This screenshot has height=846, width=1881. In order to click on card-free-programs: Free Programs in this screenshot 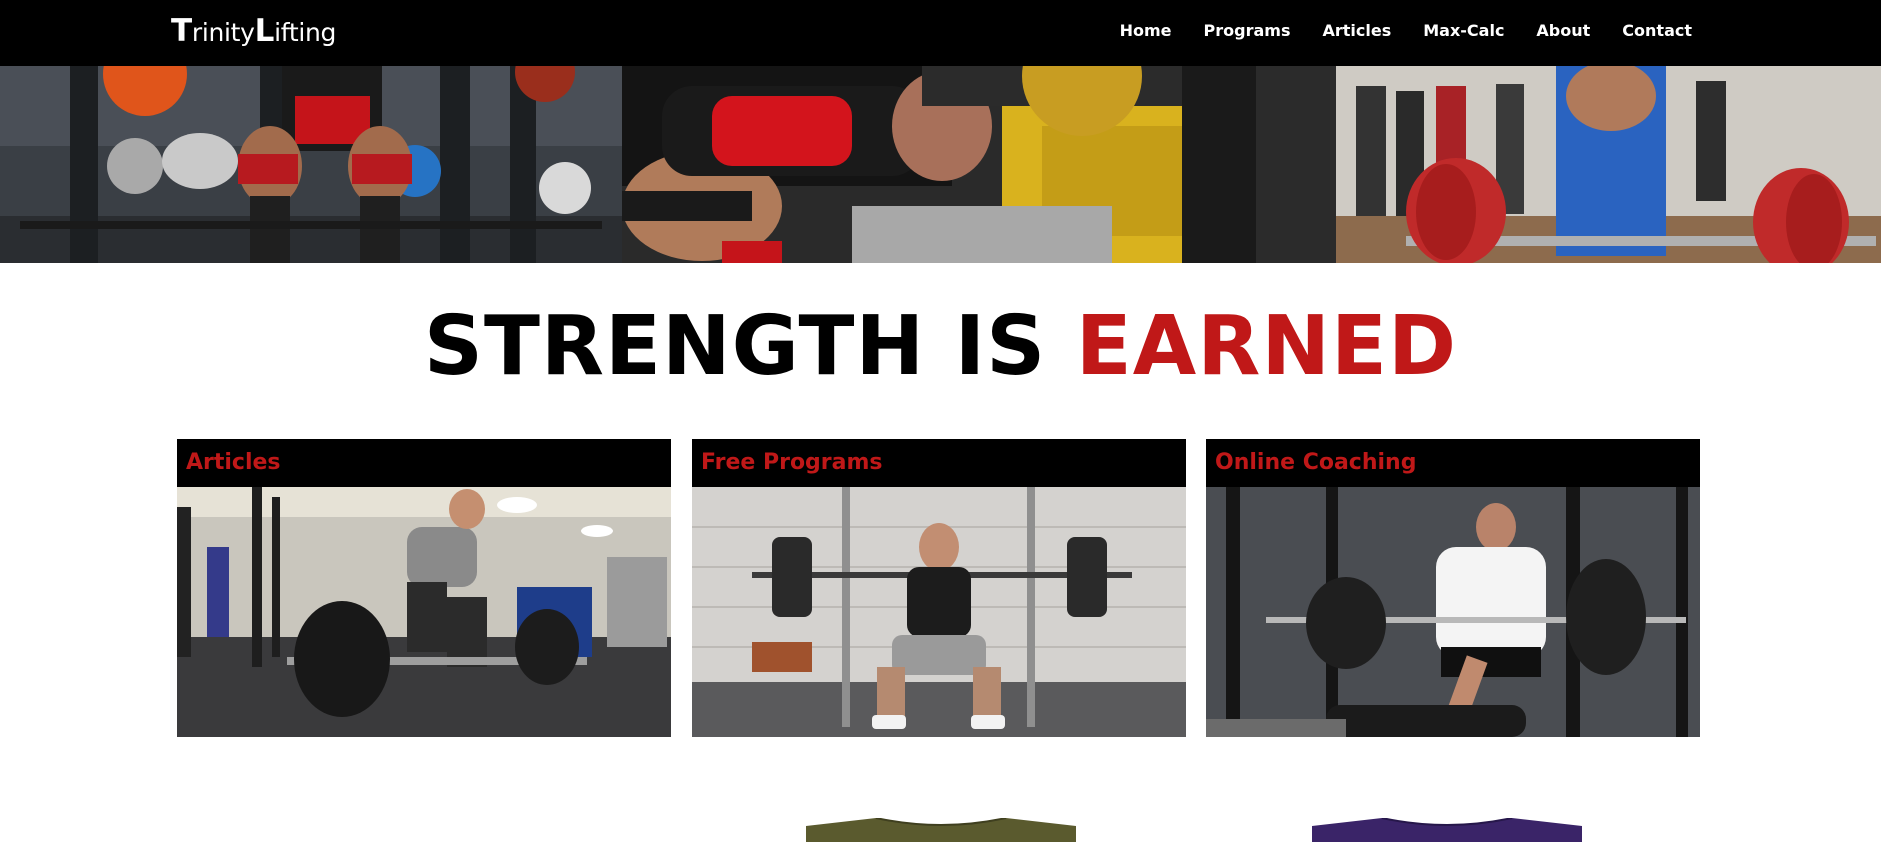, I will do `click(939, 588)`.